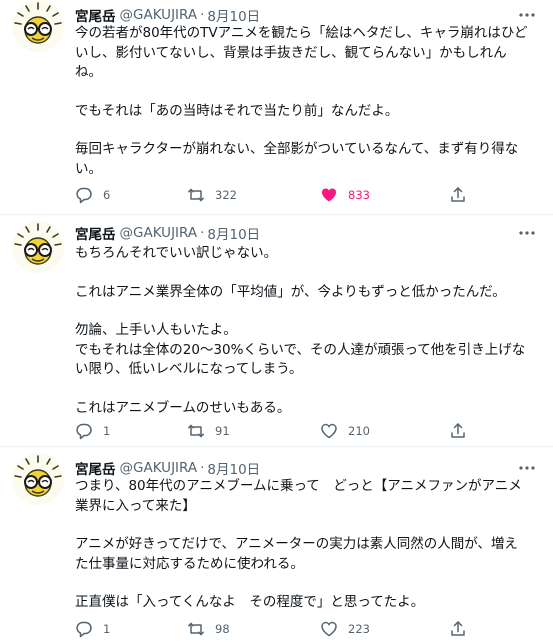  What do you see at coordinates (237, 110) in the screenshot?
I see `tweet-paragraph: でもそれは「あの当時はそれで当たり前」なんだよ。` at bounding box center [237, 110].